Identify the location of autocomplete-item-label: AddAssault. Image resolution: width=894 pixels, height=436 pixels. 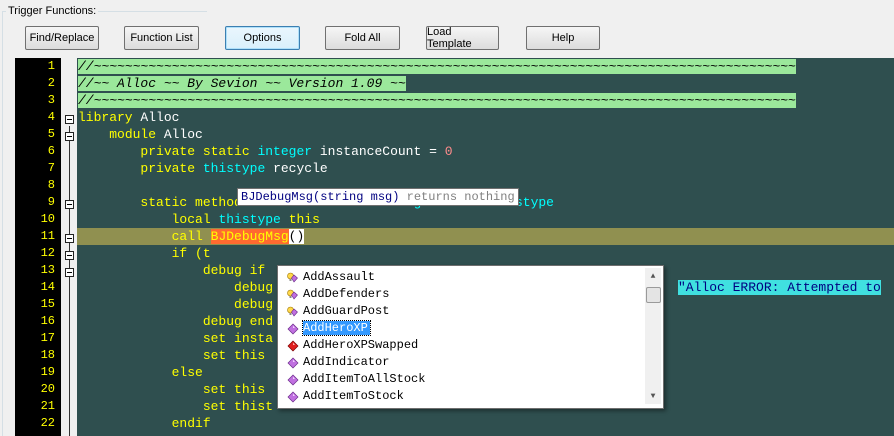
(339, 277).